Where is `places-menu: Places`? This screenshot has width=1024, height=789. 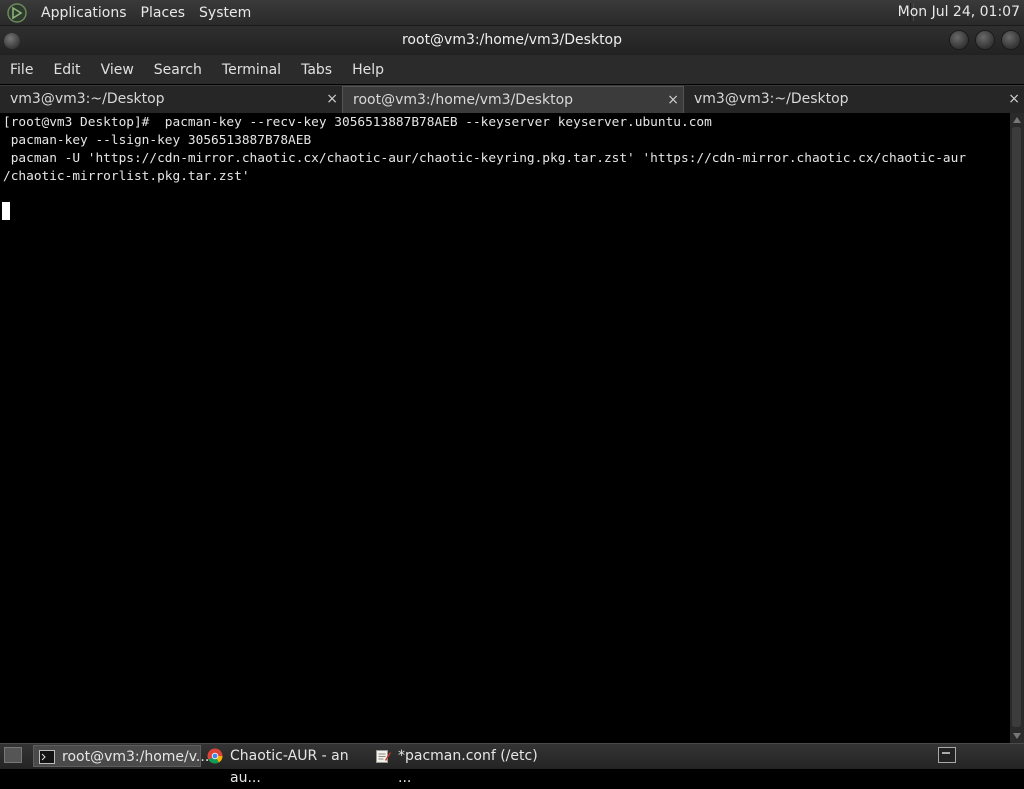
places-menu: Places is located at coordinates (163, 13).